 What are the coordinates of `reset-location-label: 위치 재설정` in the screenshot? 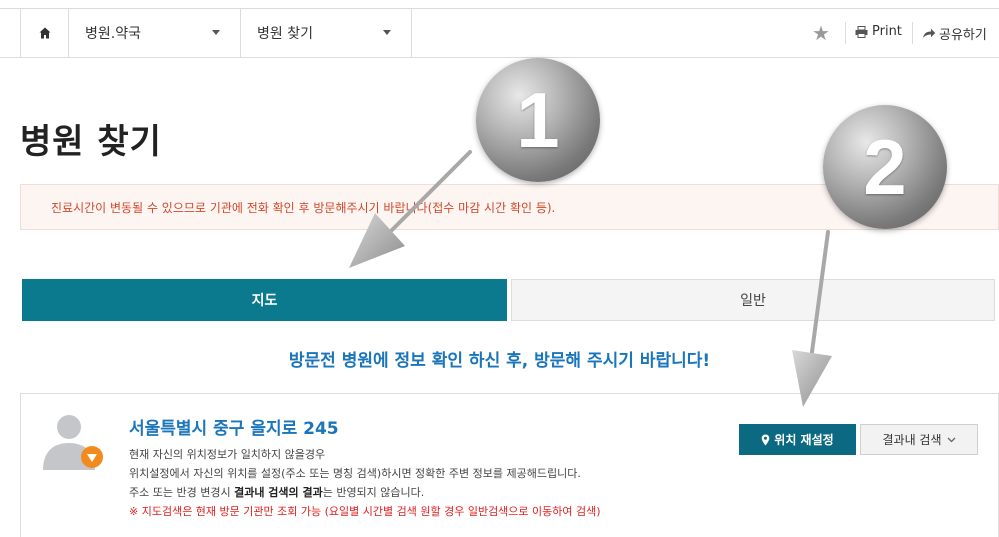 It's located at (804, 440).